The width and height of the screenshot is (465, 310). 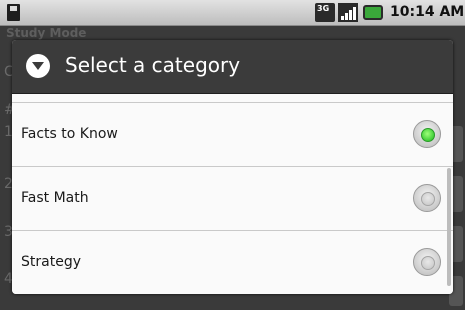 I want to click on sd-card-icon, so click(x=13, y=12).